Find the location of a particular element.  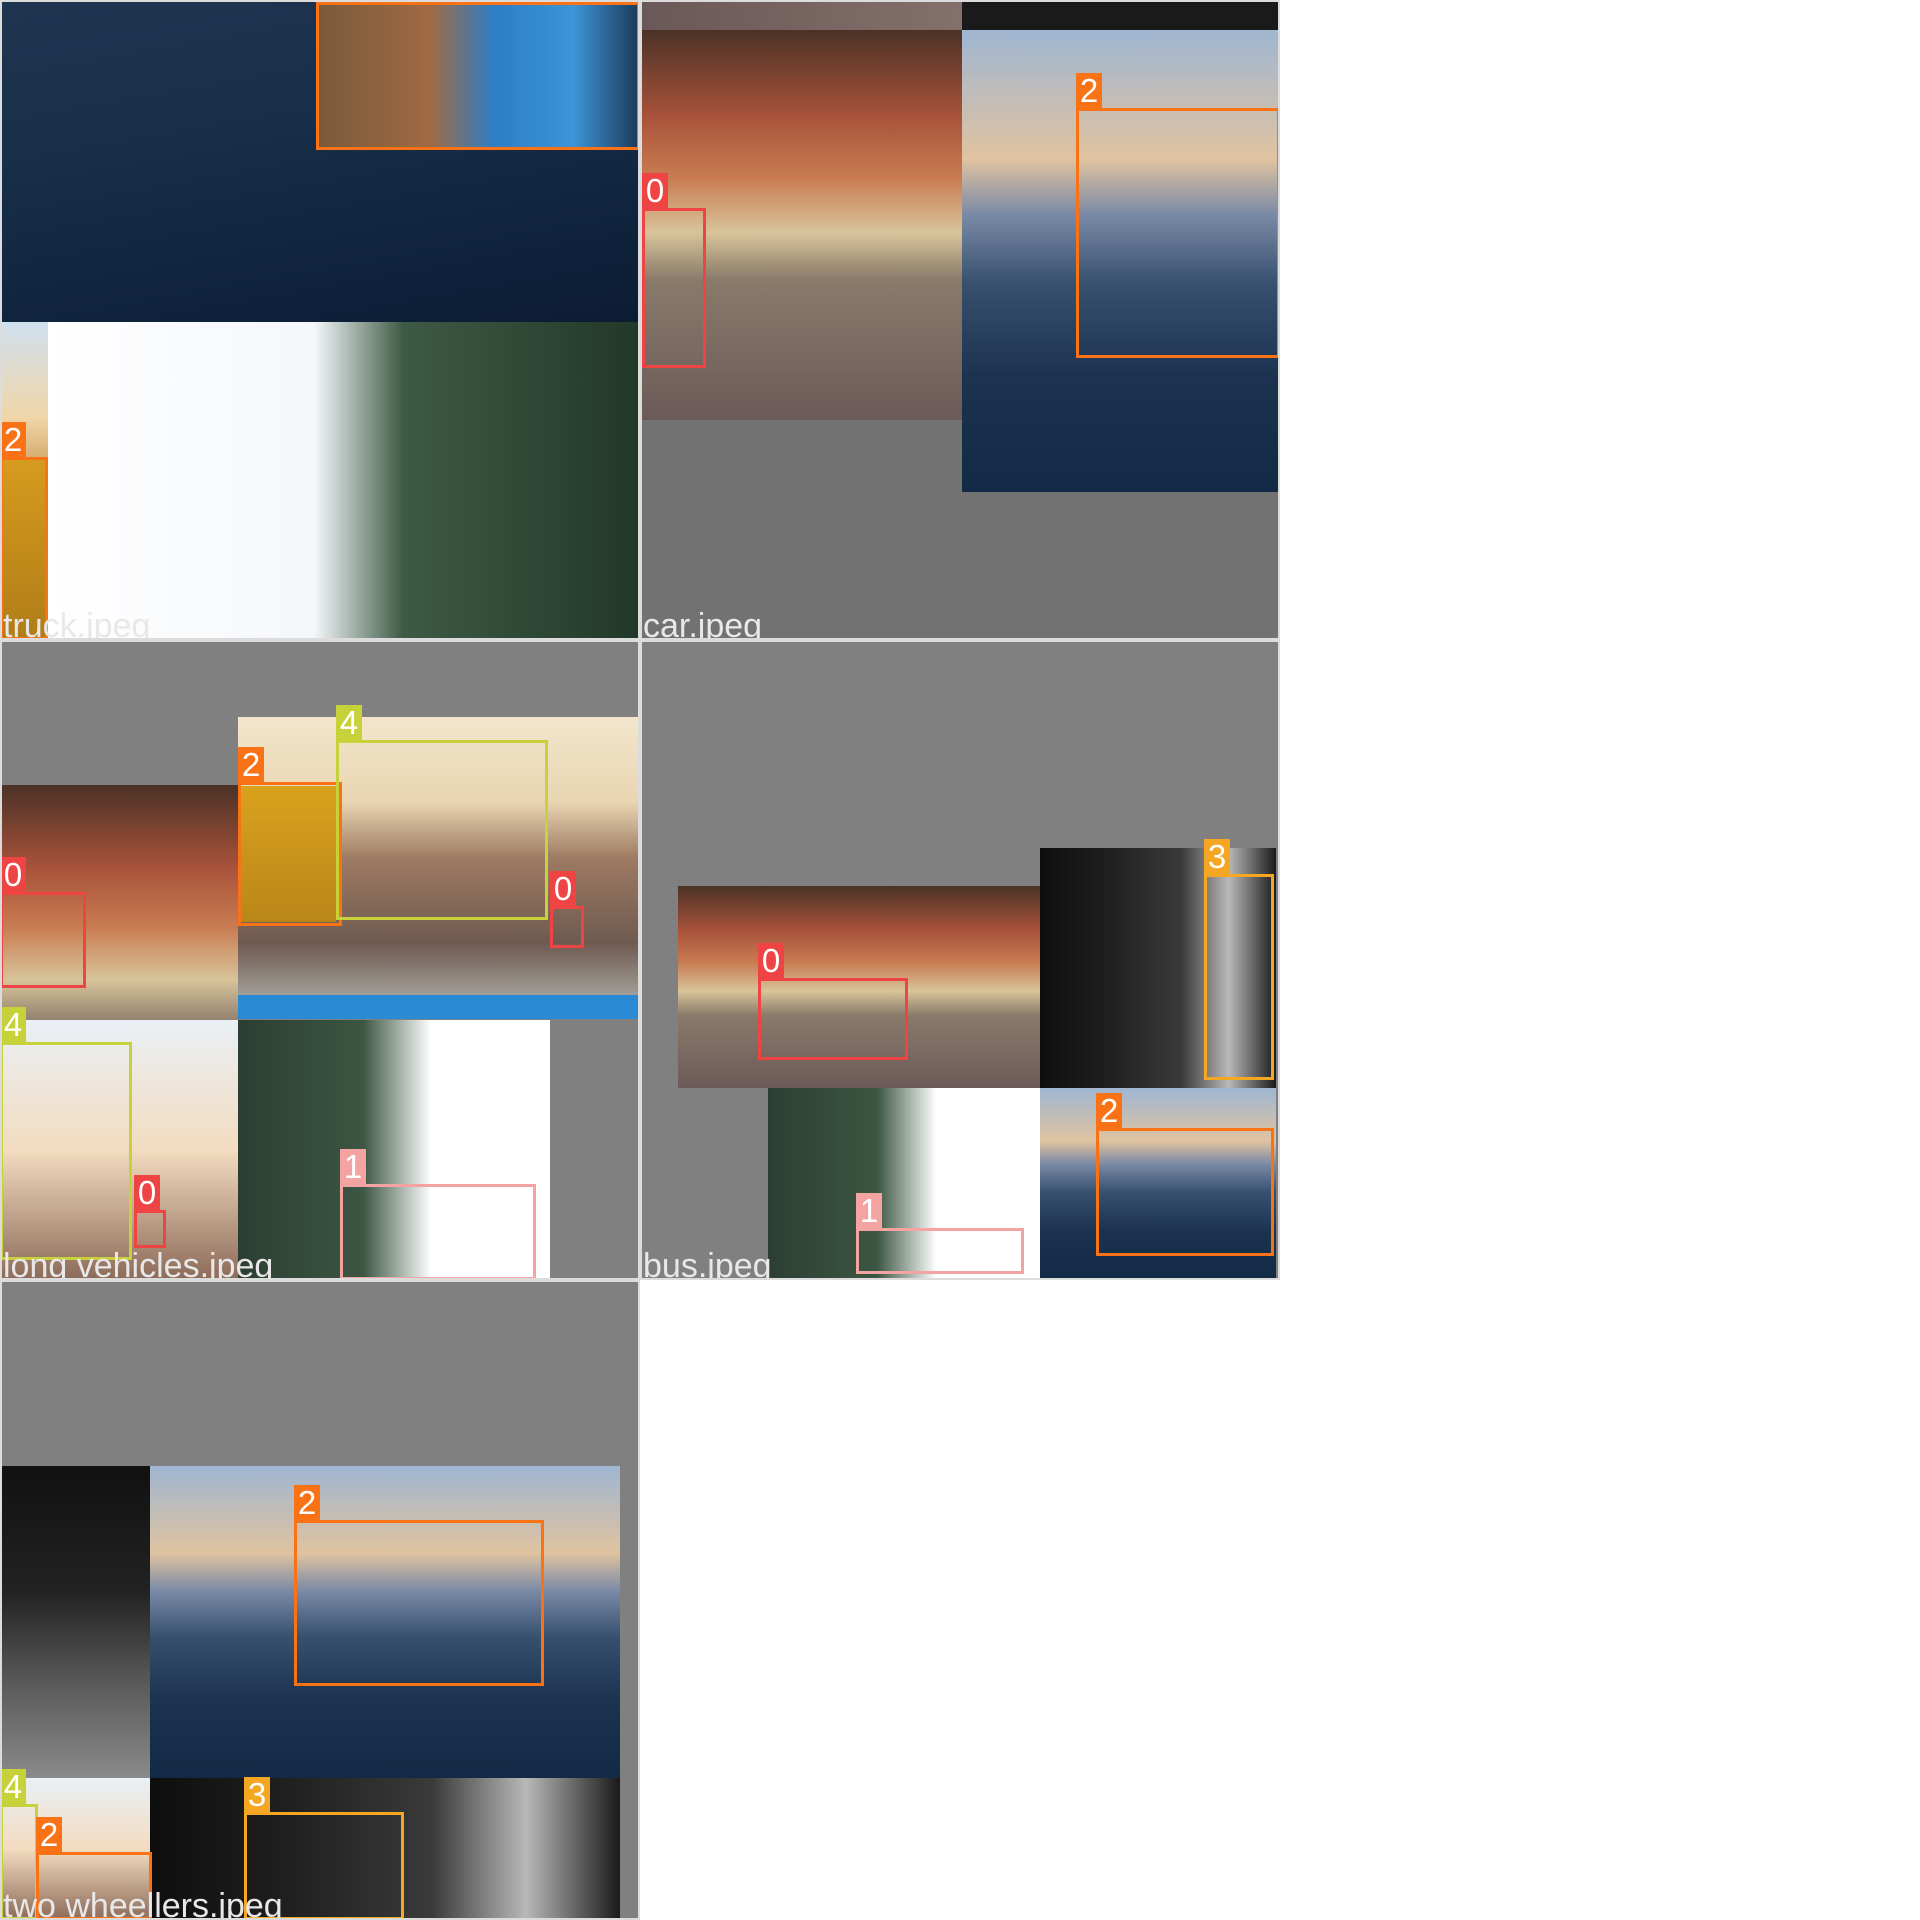

tile-caption: bus.jpeg is located at coordinates (707, 1263).